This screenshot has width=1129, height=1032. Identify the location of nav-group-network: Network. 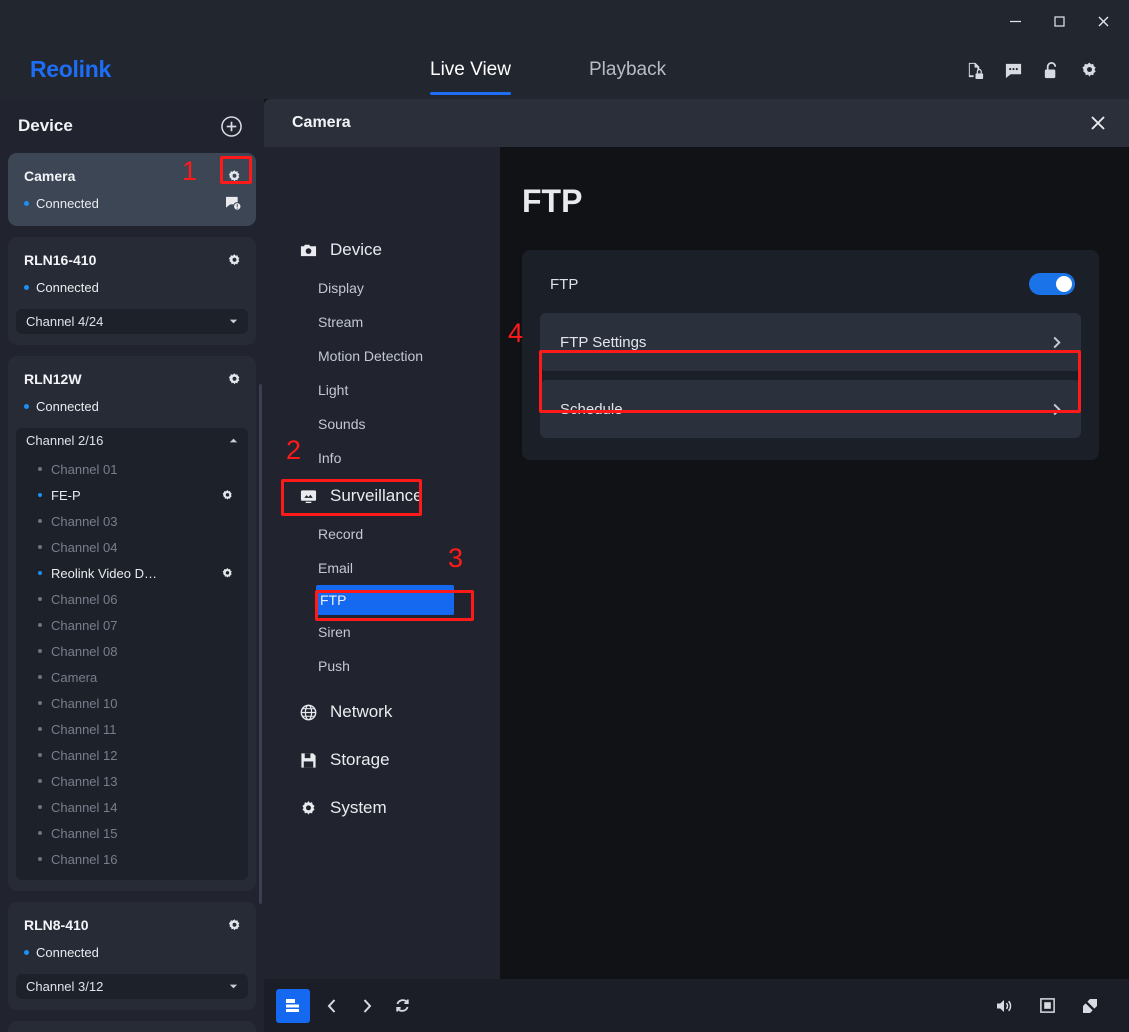
(382, 712).